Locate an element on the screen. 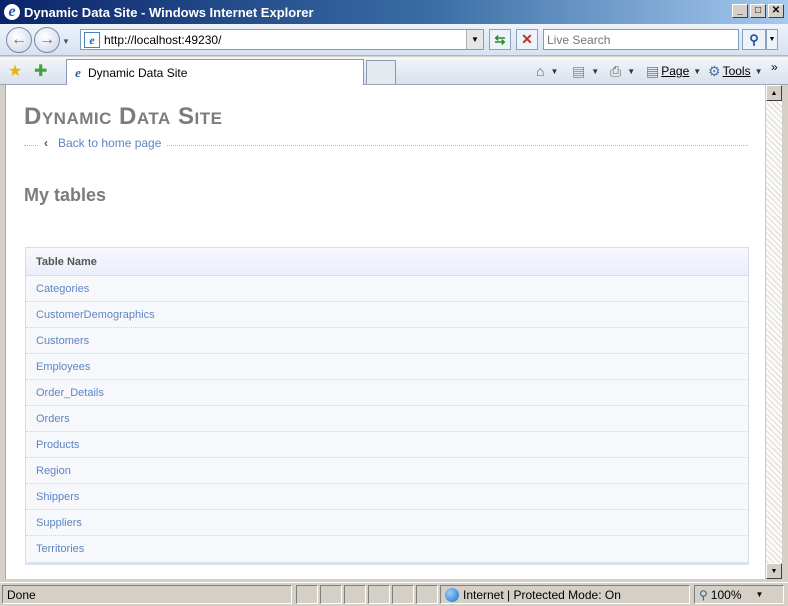 This screenshot has height=606, width=788. page-icon: e is located at coordinates (92, 39).